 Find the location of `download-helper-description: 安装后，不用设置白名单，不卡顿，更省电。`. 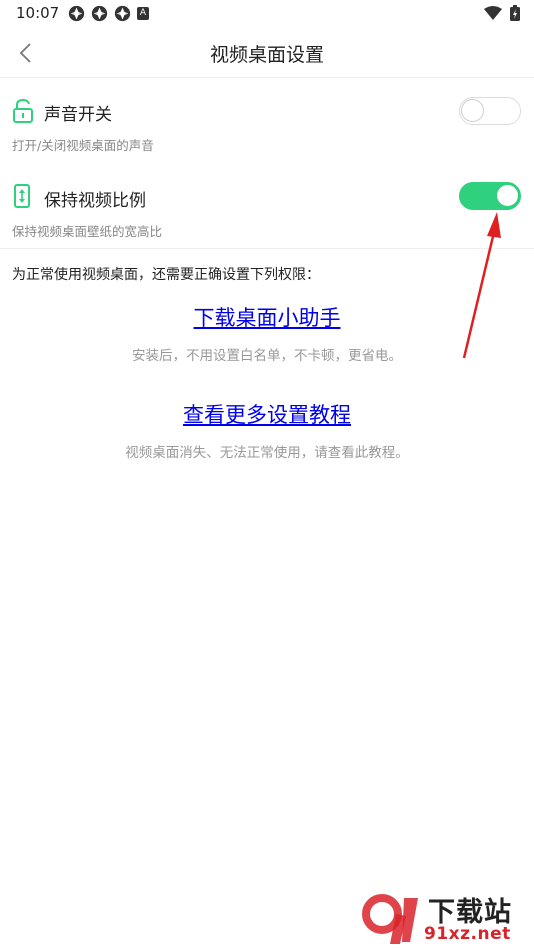

download-helper-description: 安装后，不用设置白名单，不卡顿，更省电。 is located at coordinates (267, 356).